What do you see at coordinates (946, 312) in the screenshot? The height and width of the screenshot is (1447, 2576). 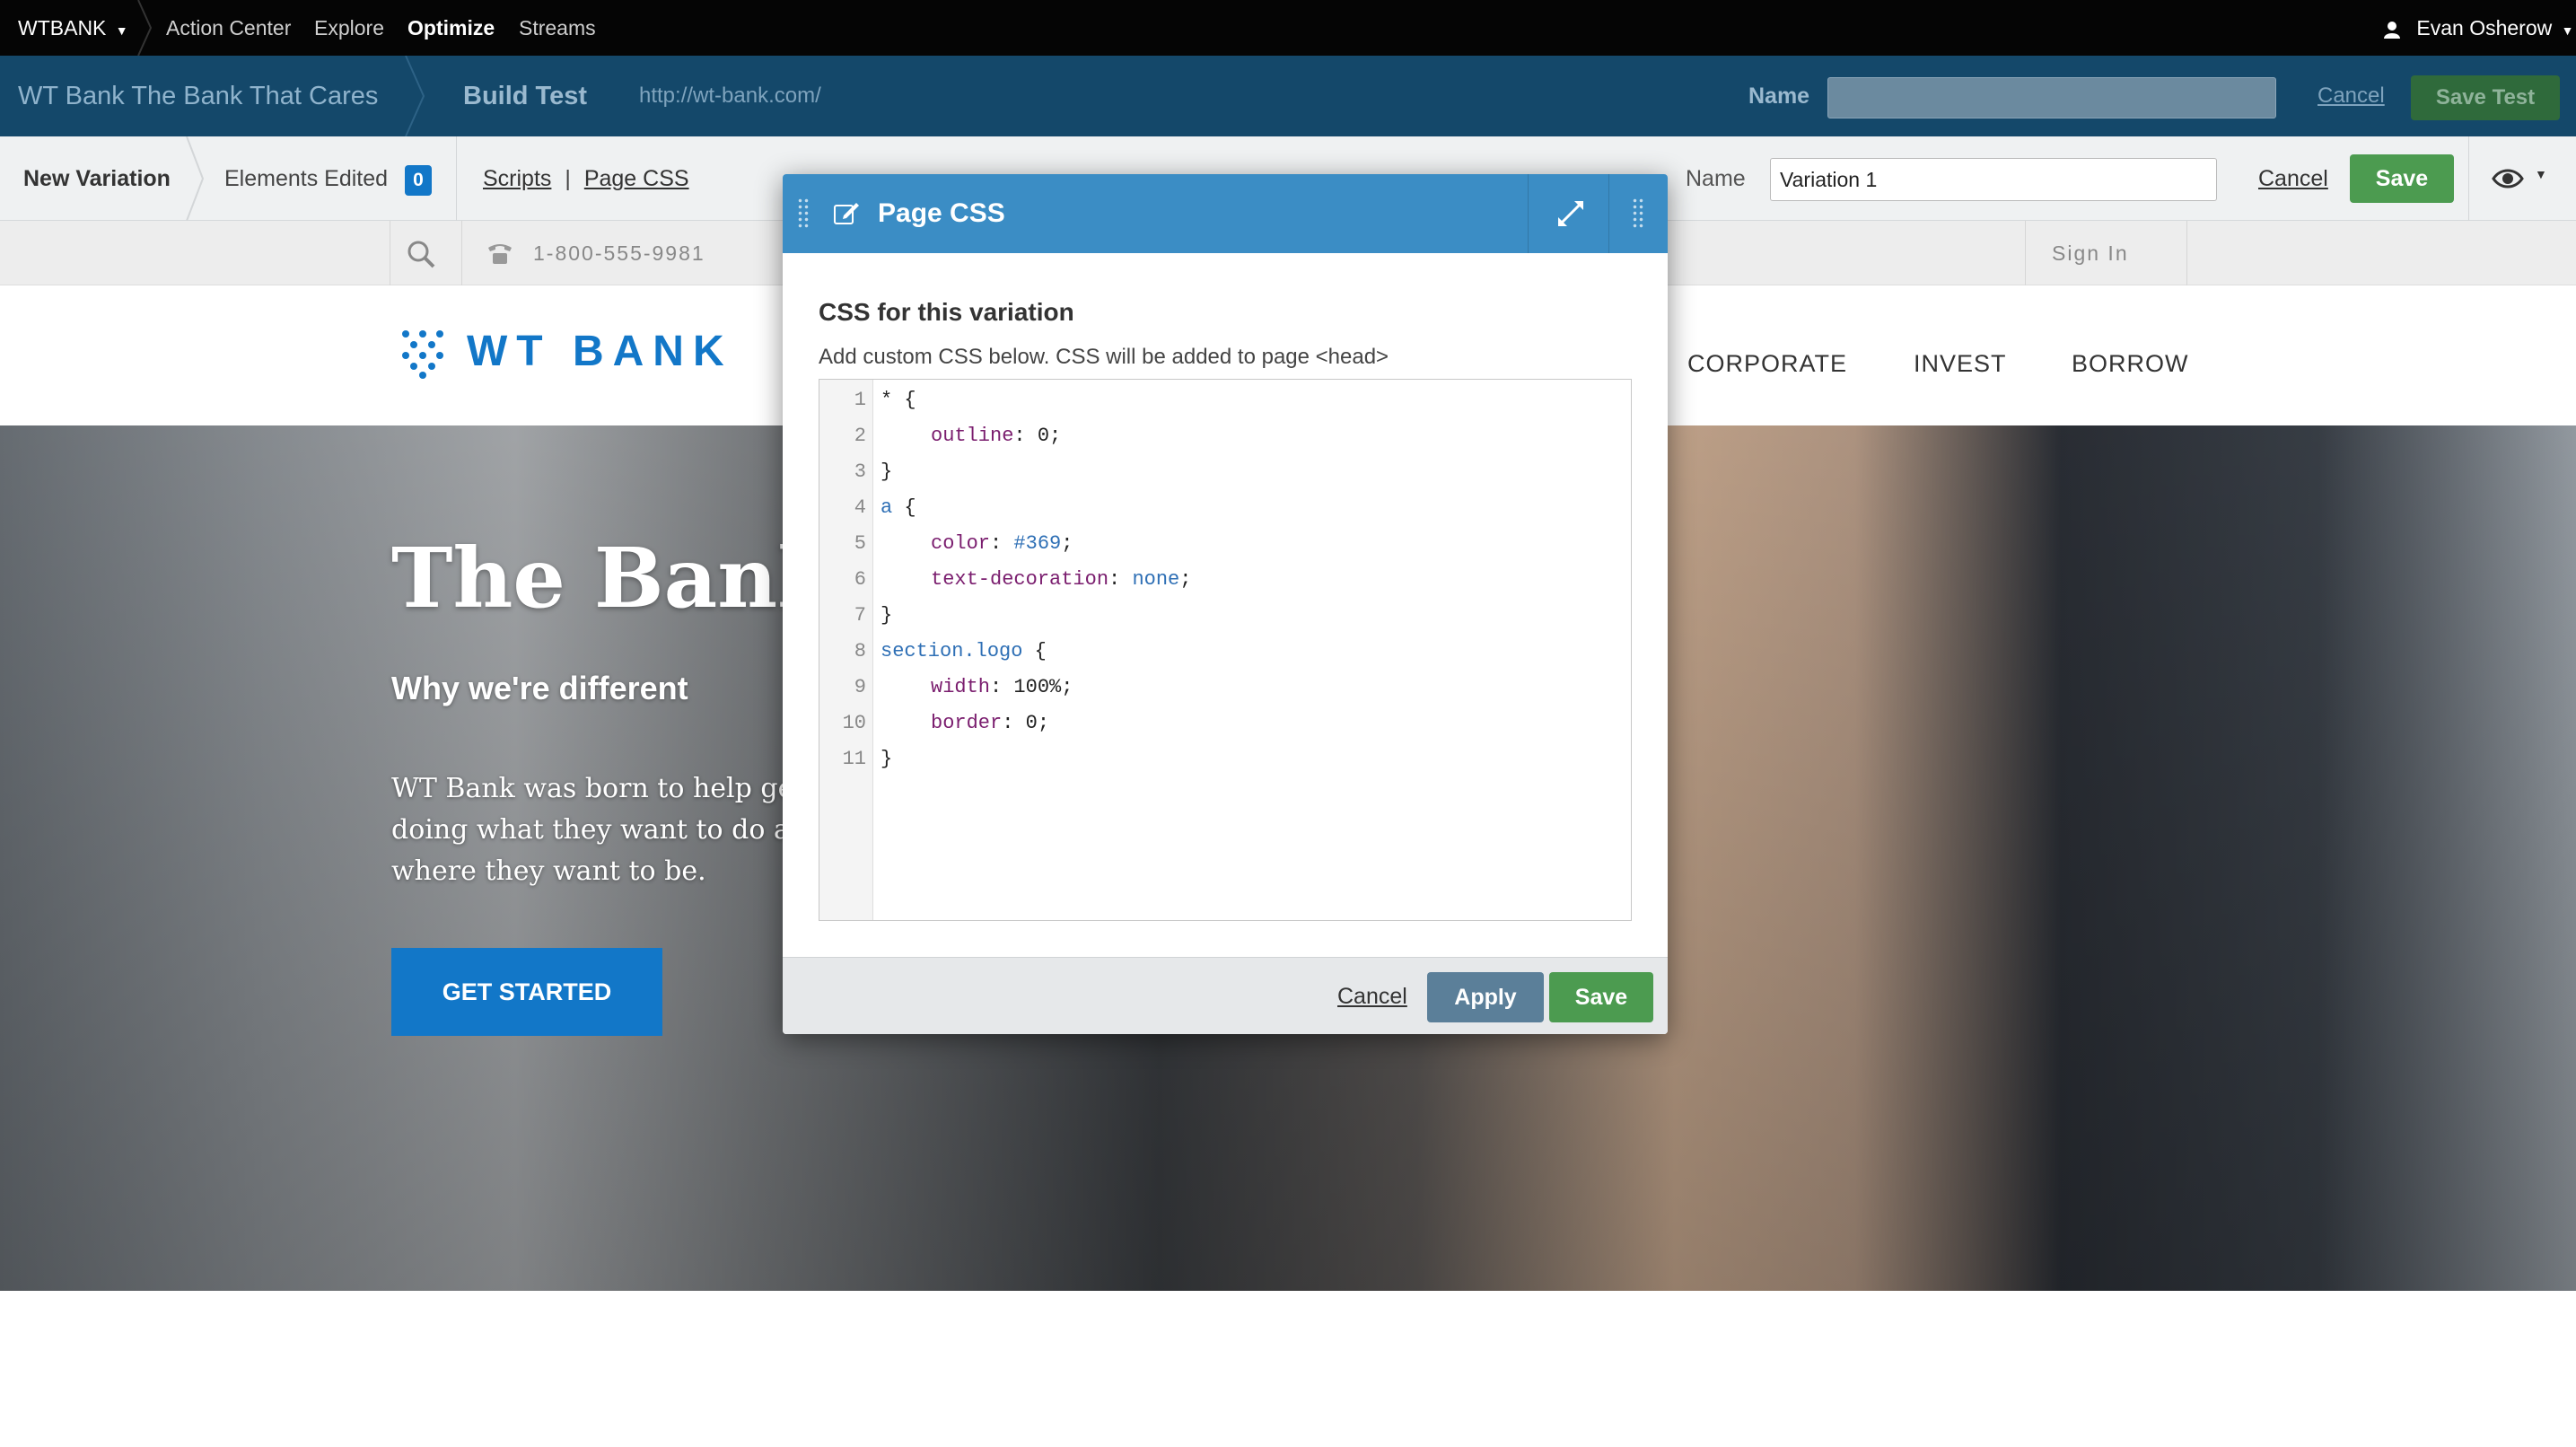 I see `dialog-heading: CSS for this variation` at bounding box center [946, 312].